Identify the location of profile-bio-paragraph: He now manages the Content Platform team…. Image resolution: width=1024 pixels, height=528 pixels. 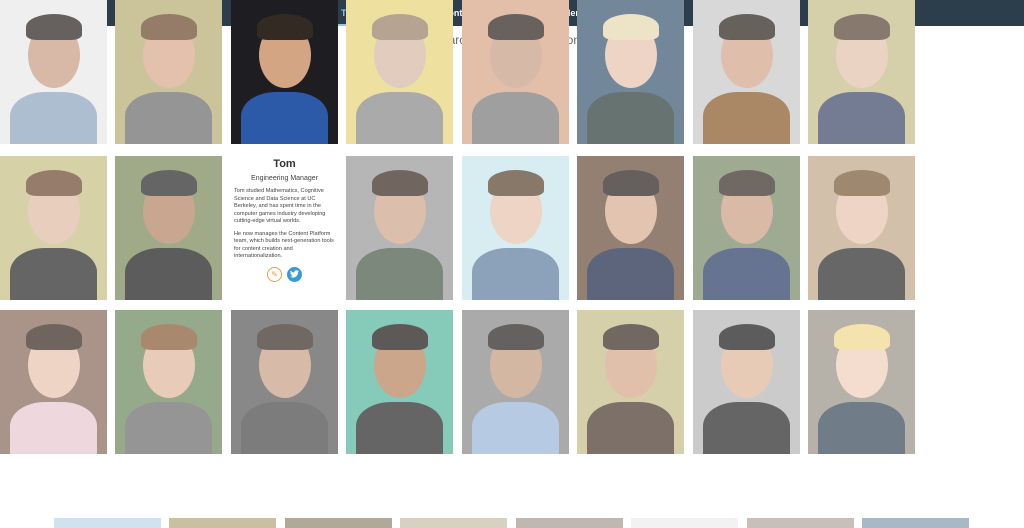
(284, 245).